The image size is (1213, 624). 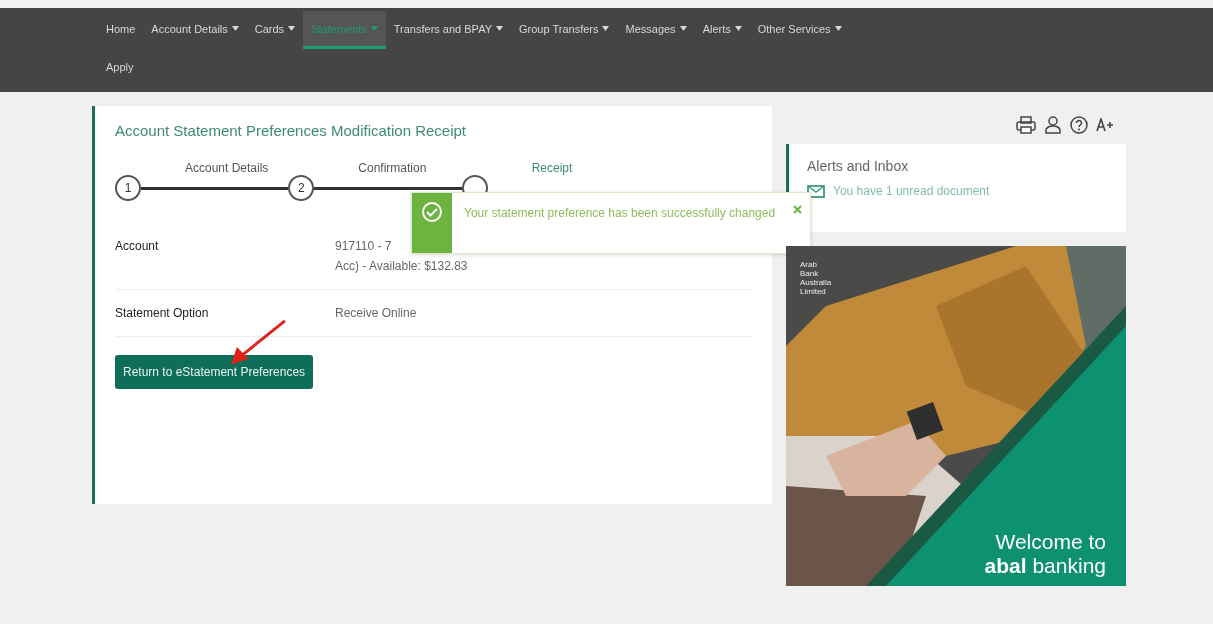 What do you see at coordinates (128, 188) in the screenshot?
I see `step-circle: 1` at bounding box center [128, 188].